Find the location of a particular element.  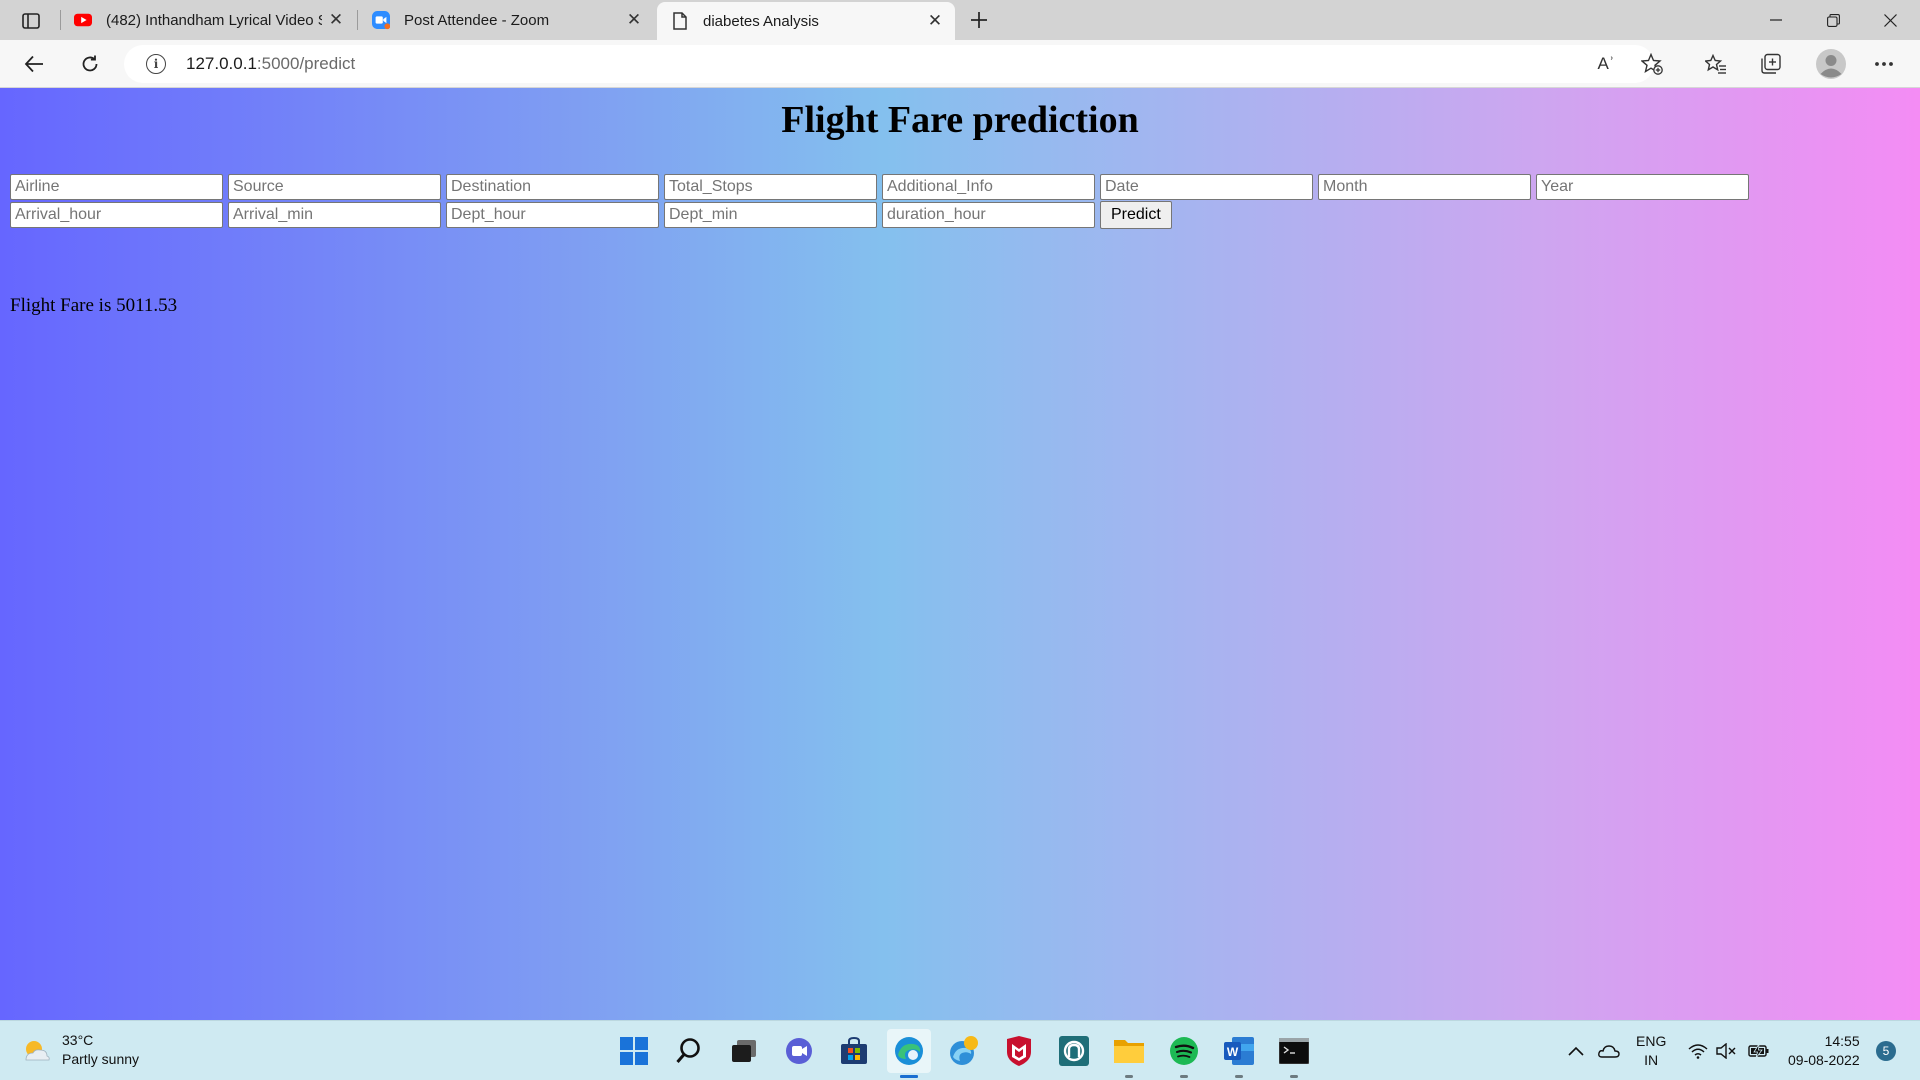

arrival-hour-input is located at coordinates (116, 215).